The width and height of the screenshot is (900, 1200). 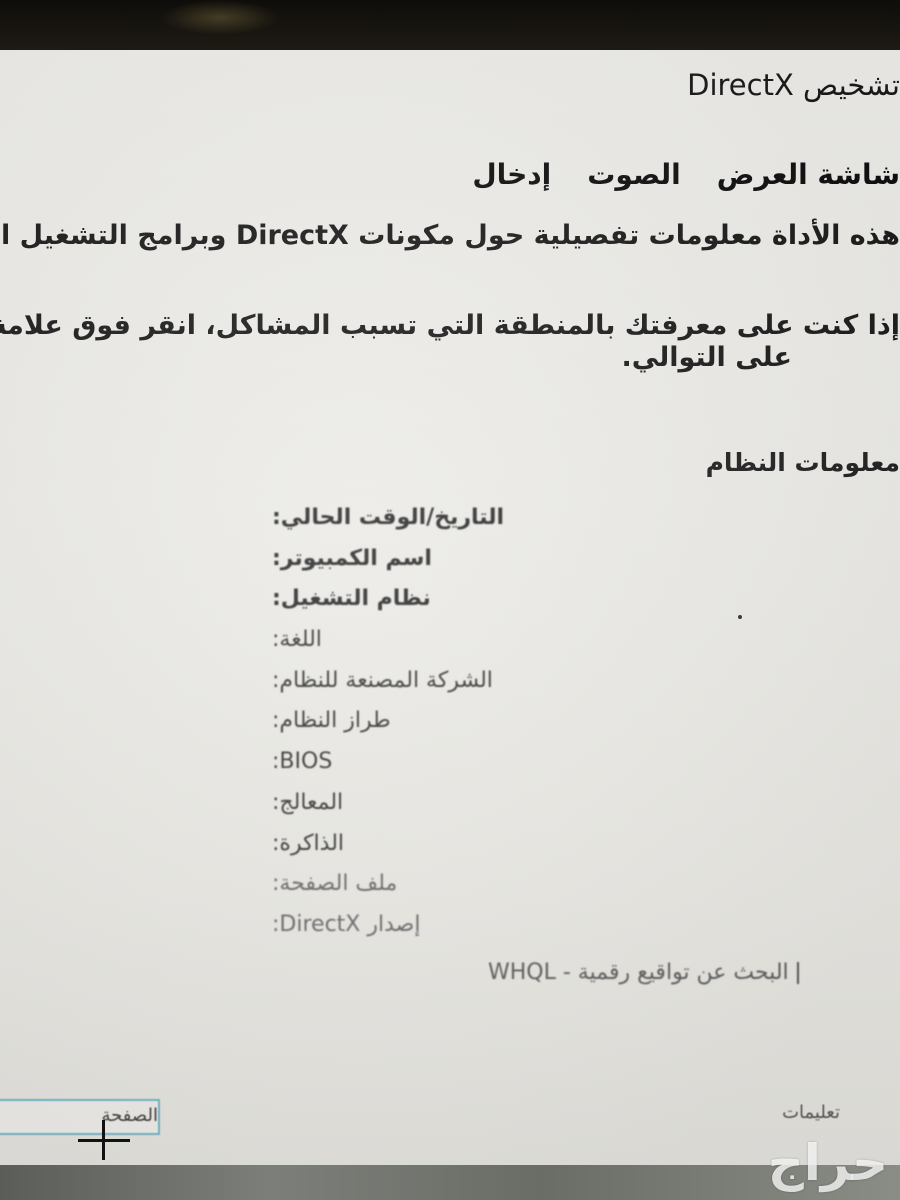 I want to click on info-label: طراز النظام:, so click(x=331, y=721).